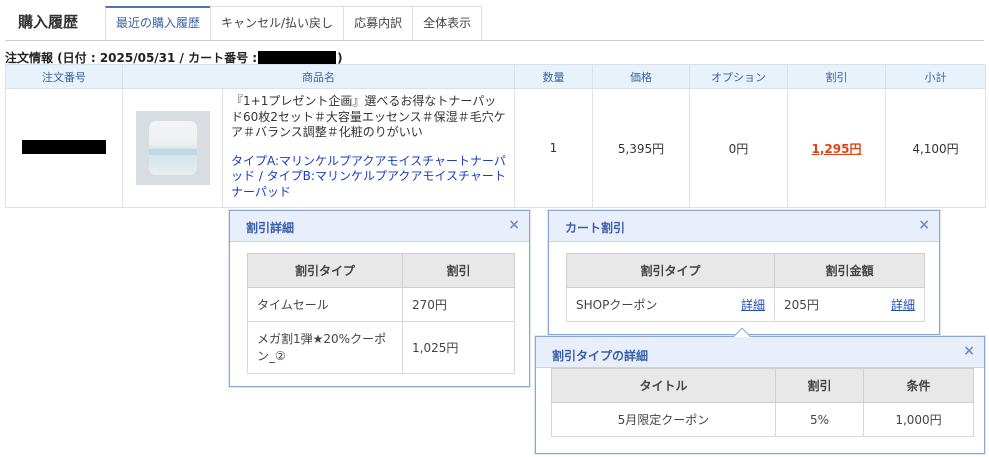 The width and height of the screenshot is (989, 457). What do you see at coordinates (935, 148) in the screenshot?
I see `subtotal-cell: 4,100円` at bounding box center [935, 148].